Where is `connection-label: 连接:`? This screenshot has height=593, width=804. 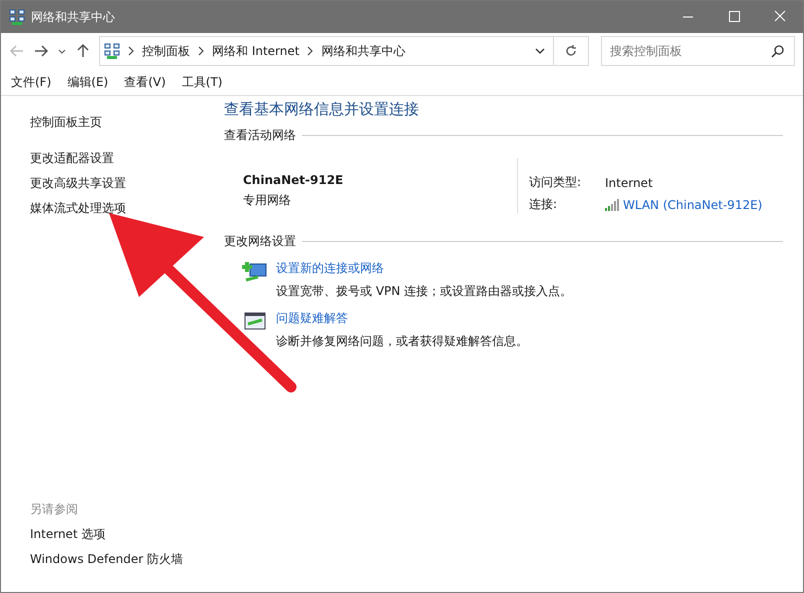
connection-label: 连接: is located at coordinates (543, 204).